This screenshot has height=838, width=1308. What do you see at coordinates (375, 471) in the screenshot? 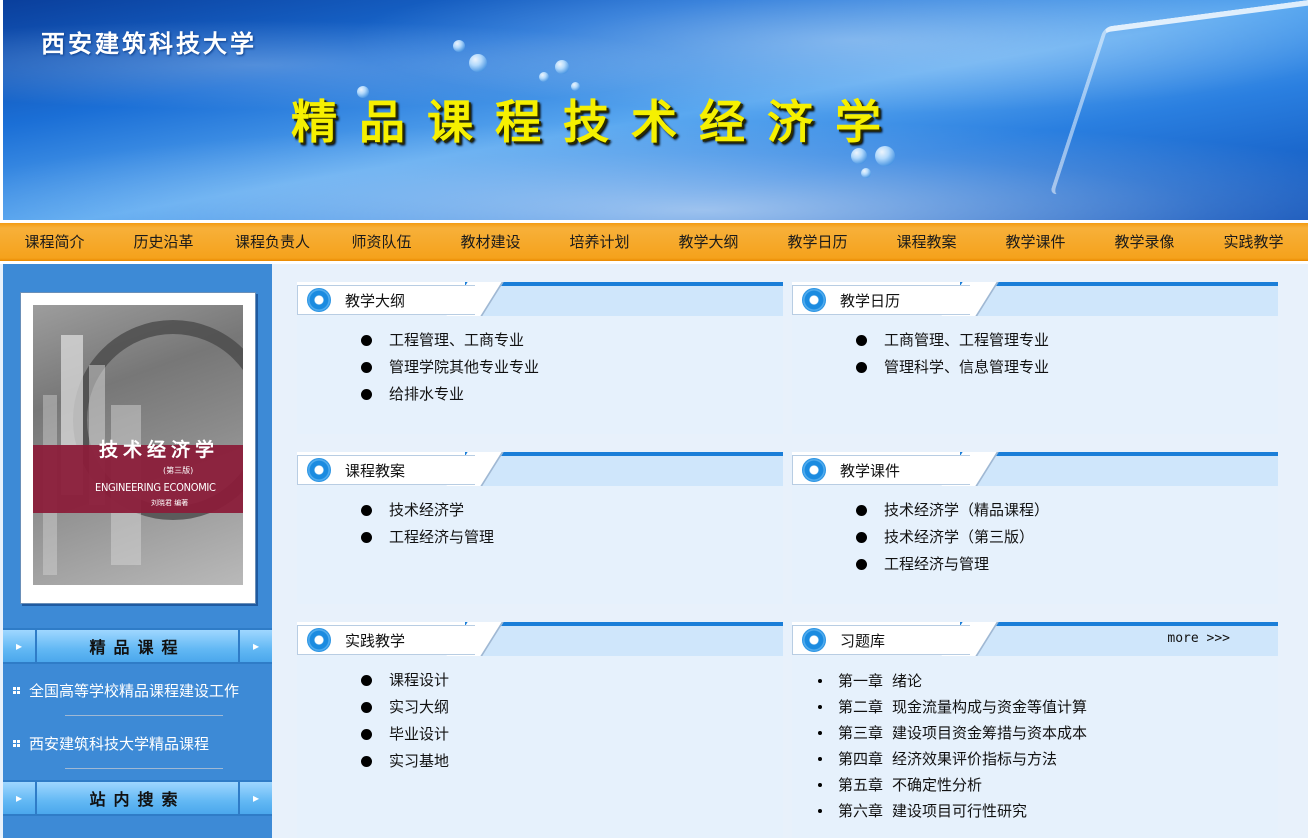
I see `panel-title: 课程教案` at bounding box center [375, 471].